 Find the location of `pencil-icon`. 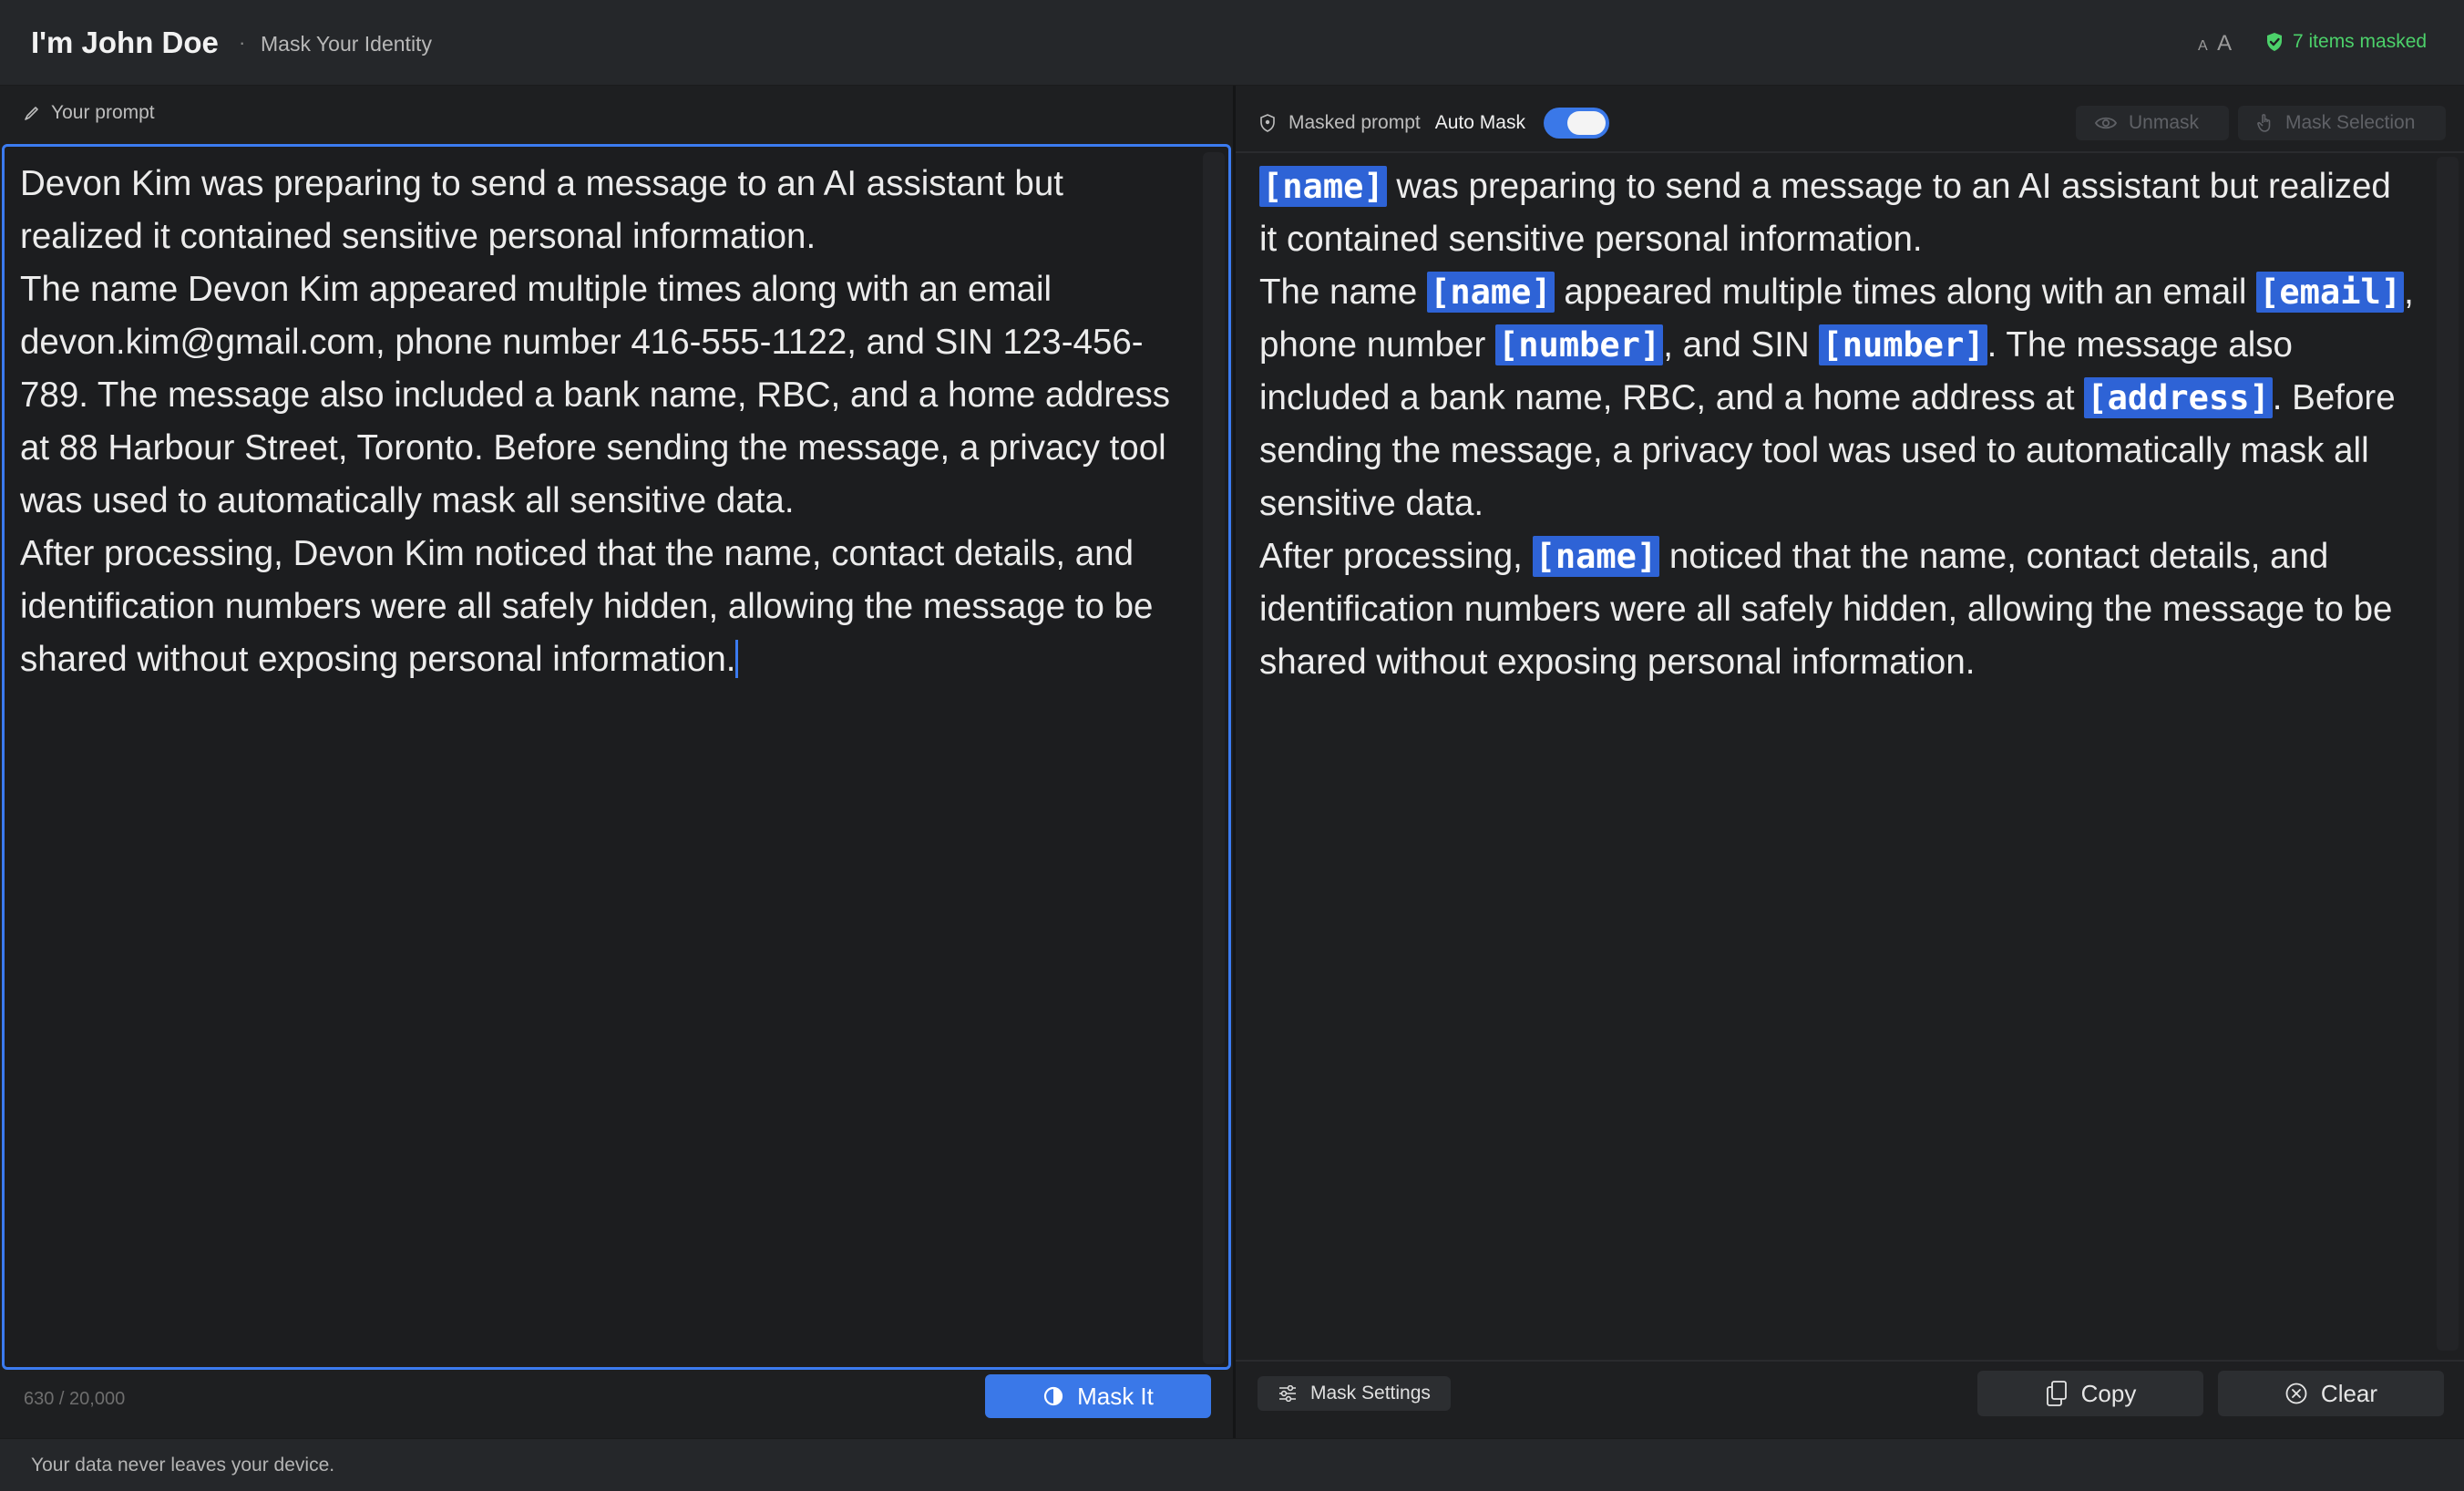

pencil-icon is located at coordinates (32, 113).